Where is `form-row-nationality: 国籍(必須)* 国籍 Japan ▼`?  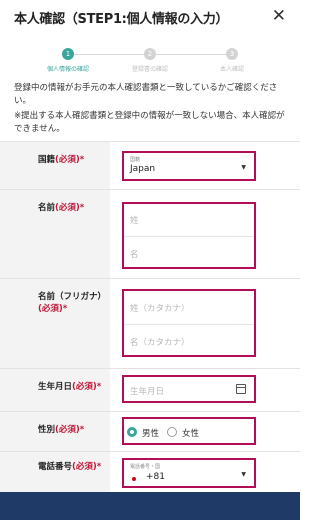 form-row-nationality: 国籍(必須)* 国籍 Japan ▼ is located at coordinates (150, 165).